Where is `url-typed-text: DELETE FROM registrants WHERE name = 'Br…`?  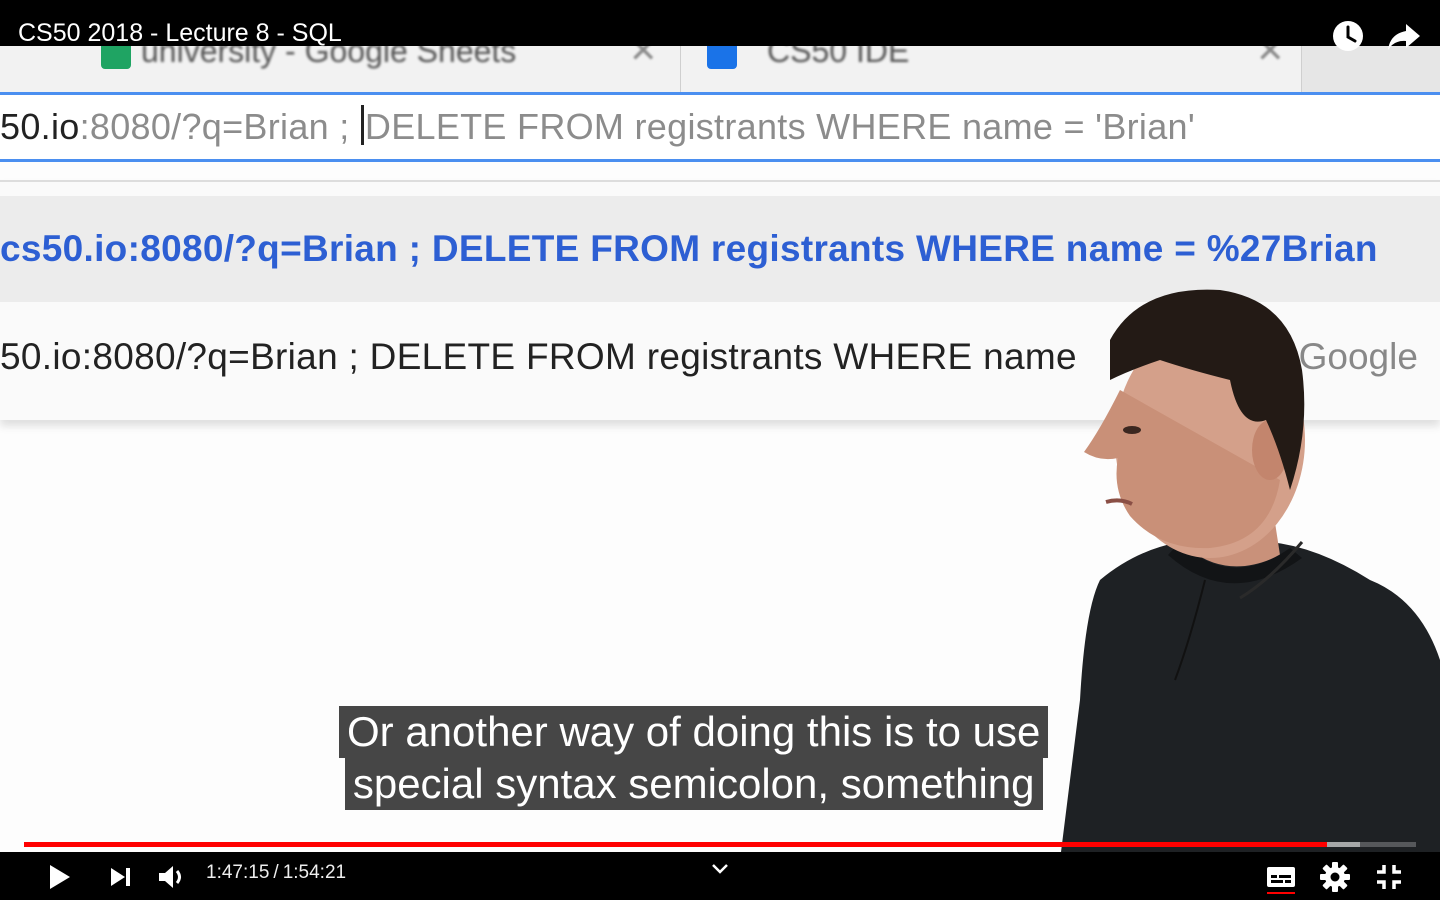 url-typed-text: DELETE FROM registrants WHERE name = 'Br… is located at coordinates (780, 126).